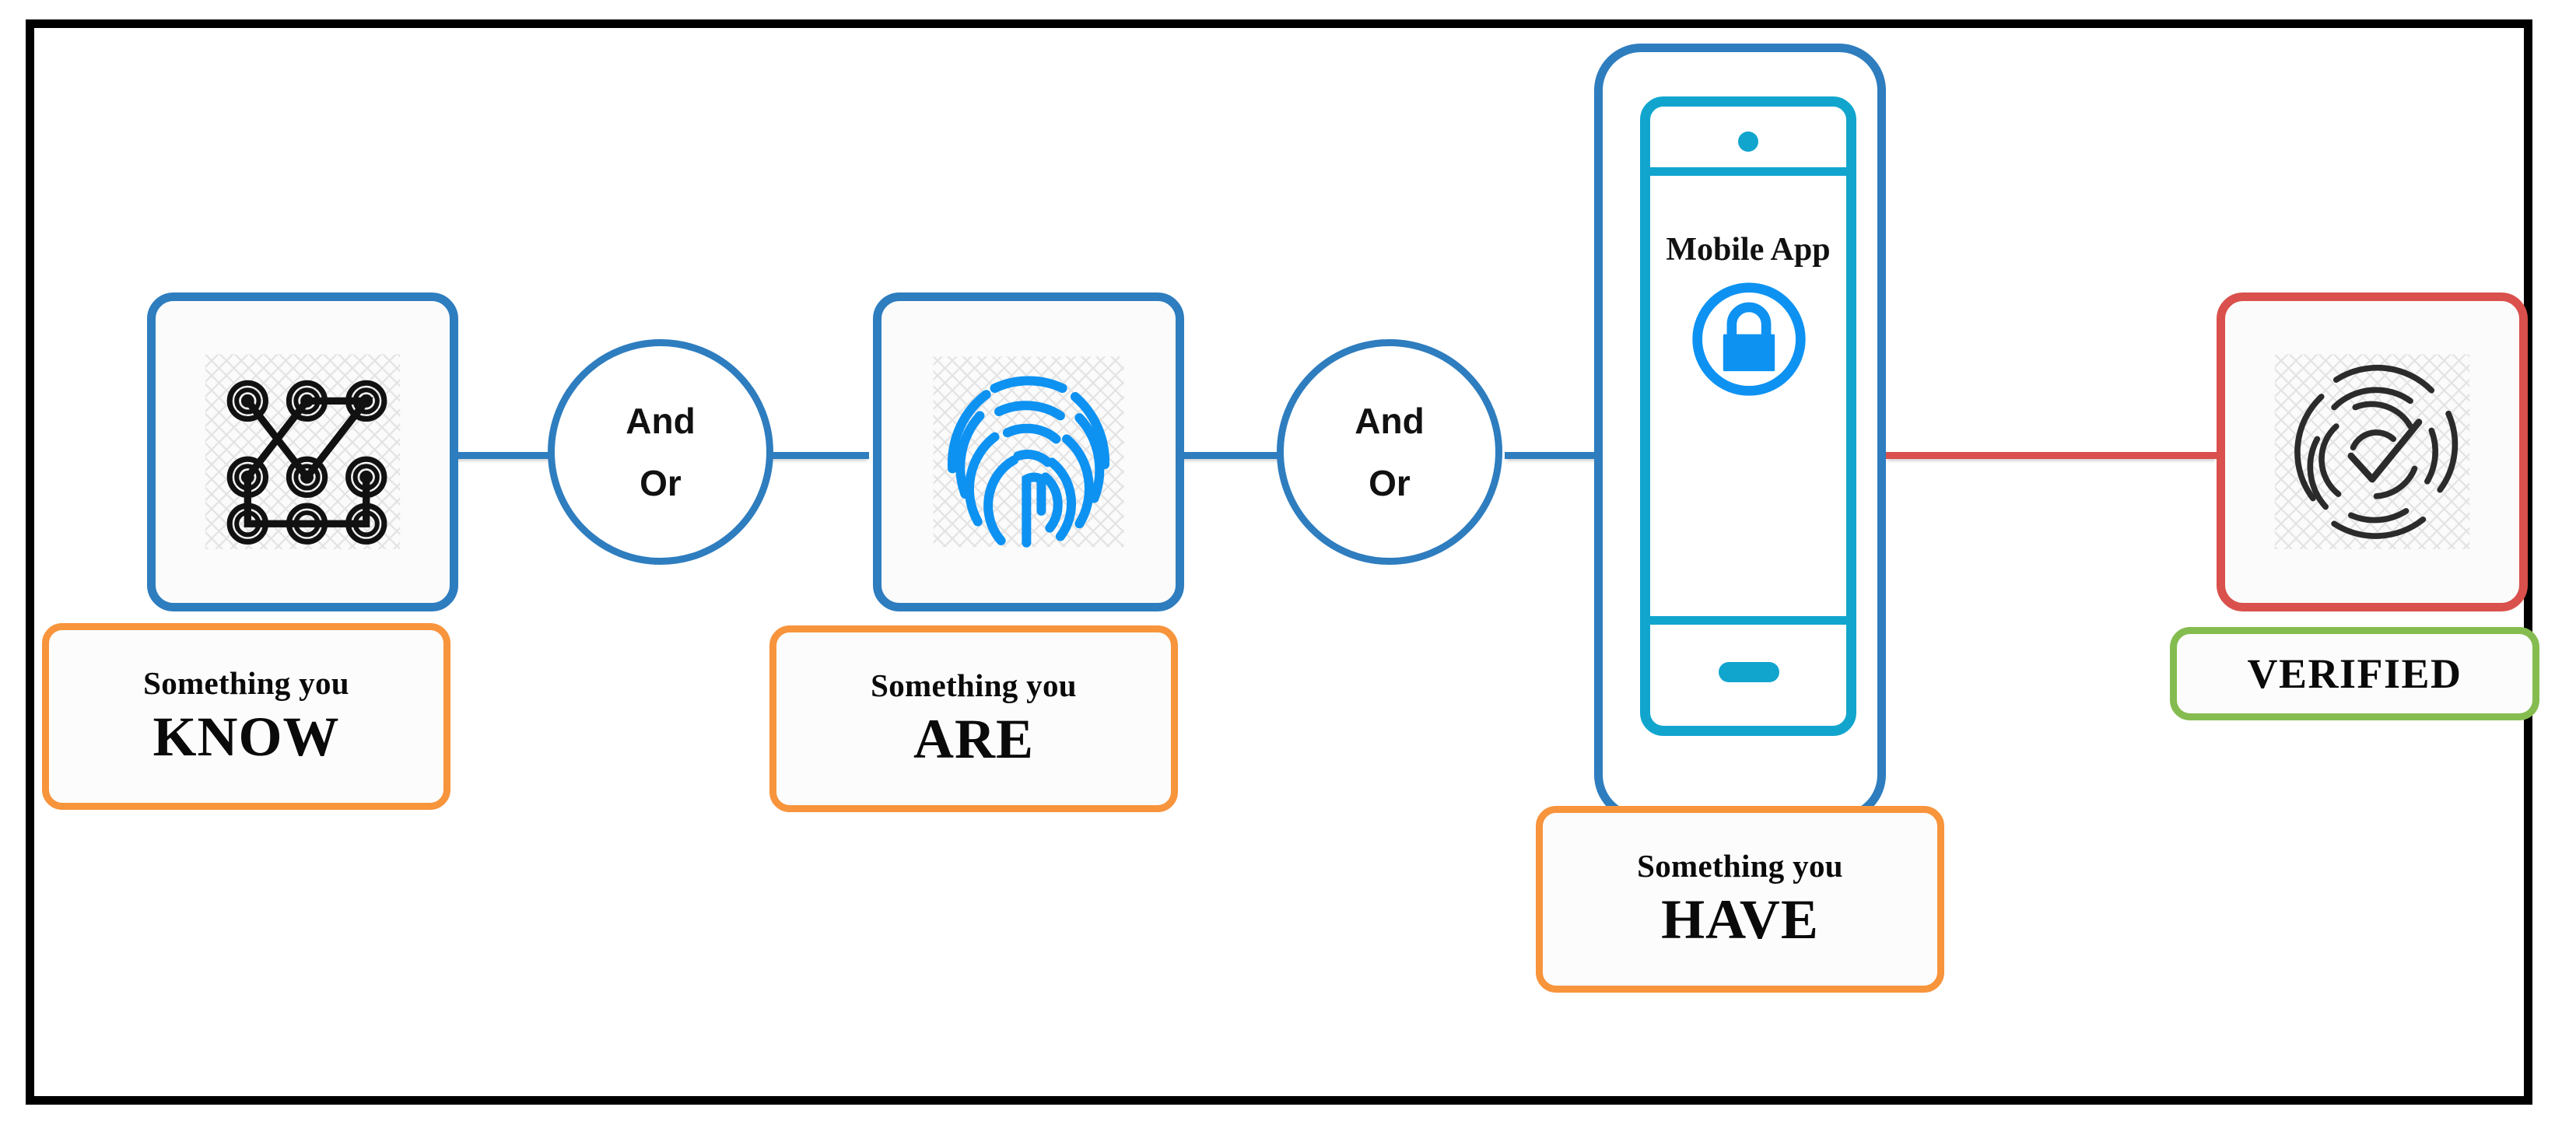 The height and width of the screenshot is (1135, 2576). Describe the element at coordinates (974, 738) in the screenshot. I see `caption-are-big: ARE` at that location.